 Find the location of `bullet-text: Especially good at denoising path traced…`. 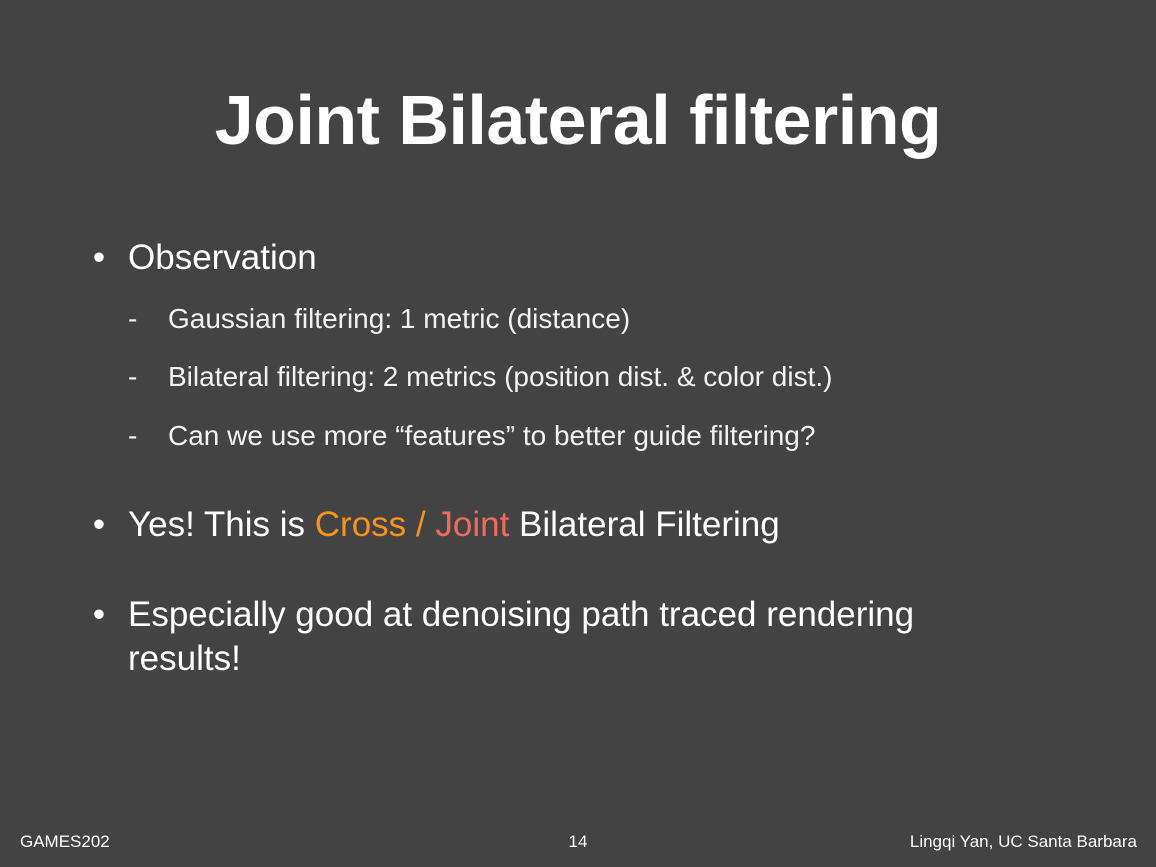

bullet-text: Especially good at denoising path traced… is located at coordinates (521, 636).